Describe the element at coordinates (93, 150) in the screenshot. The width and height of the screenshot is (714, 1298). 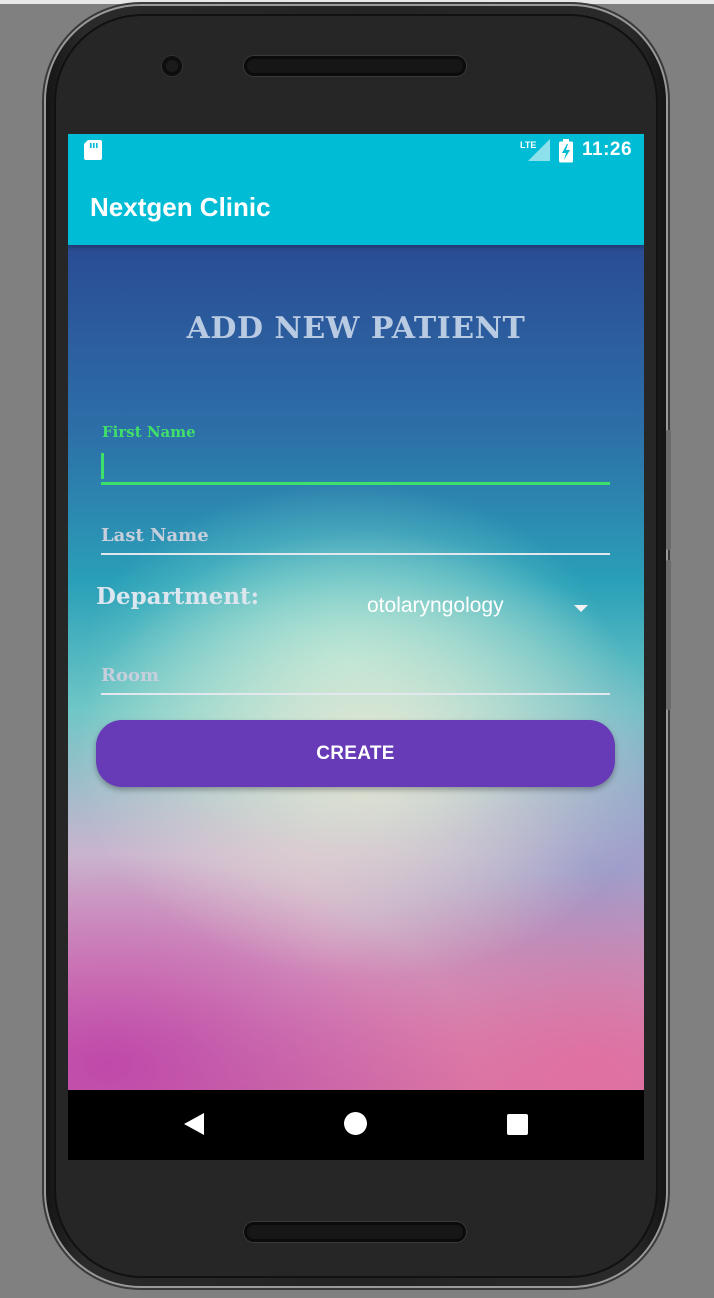
I see `sd-card-icon` at that location.